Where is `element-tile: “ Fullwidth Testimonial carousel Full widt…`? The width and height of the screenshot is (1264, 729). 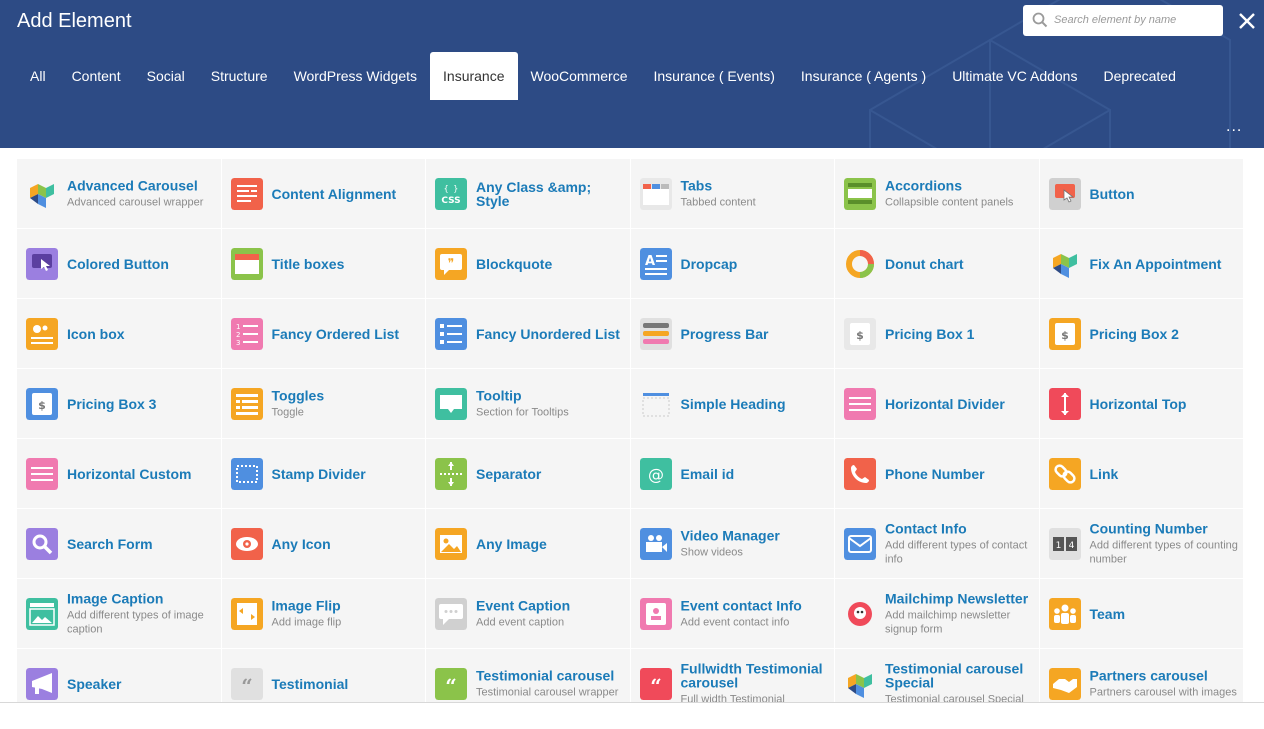
element-tile: “ Fullwidth Testimonial carousel Full widt… is located at coordinates (732, 675).